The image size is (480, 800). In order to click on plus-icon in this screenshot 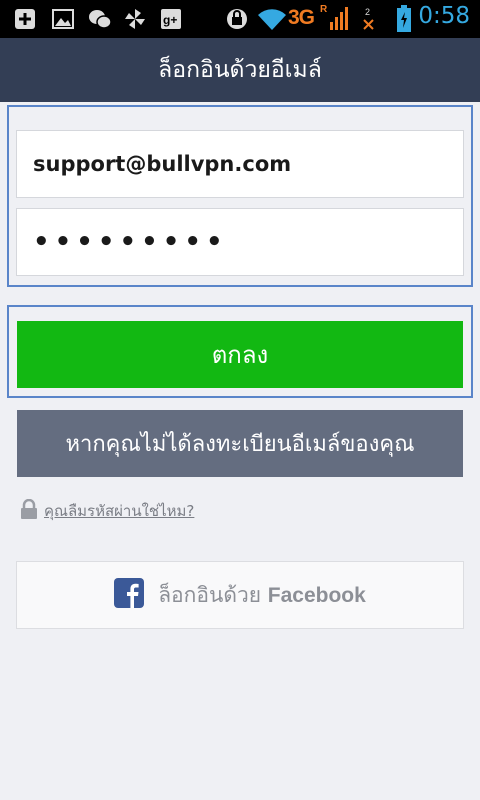, I will do `click(25, 21)`.